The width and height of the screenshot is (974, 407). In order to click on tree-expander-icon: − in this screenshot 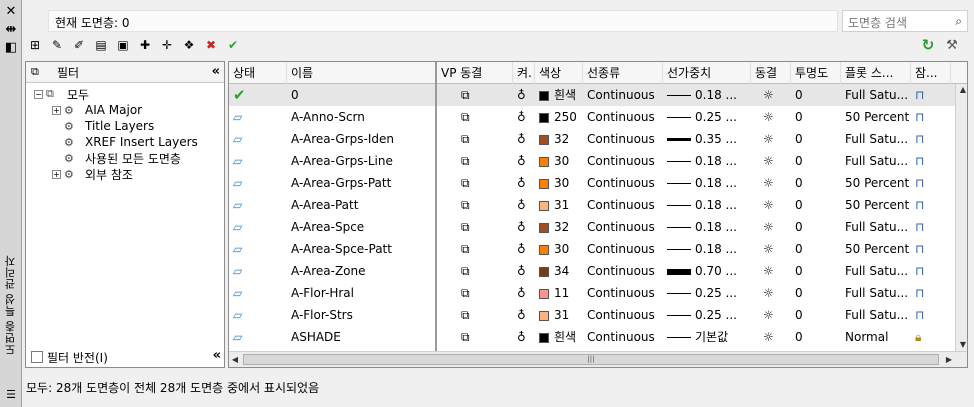, I will do `click(38, 94)`.